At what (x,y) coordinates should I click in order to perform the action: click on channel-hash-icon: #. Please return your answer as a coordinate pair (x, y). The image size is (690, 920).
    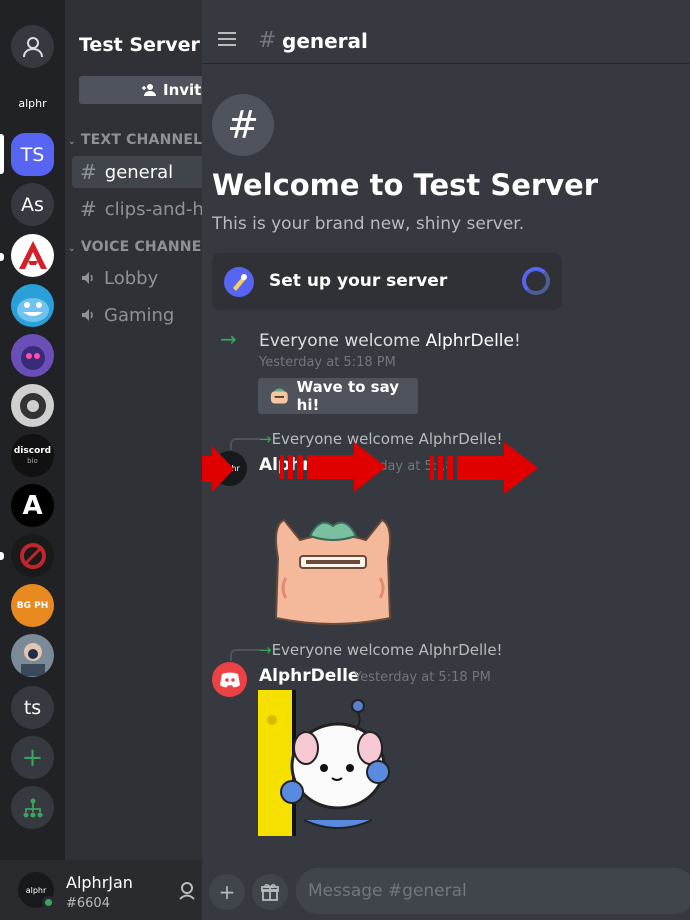
    Looking at the image, I should click on (243, 125).